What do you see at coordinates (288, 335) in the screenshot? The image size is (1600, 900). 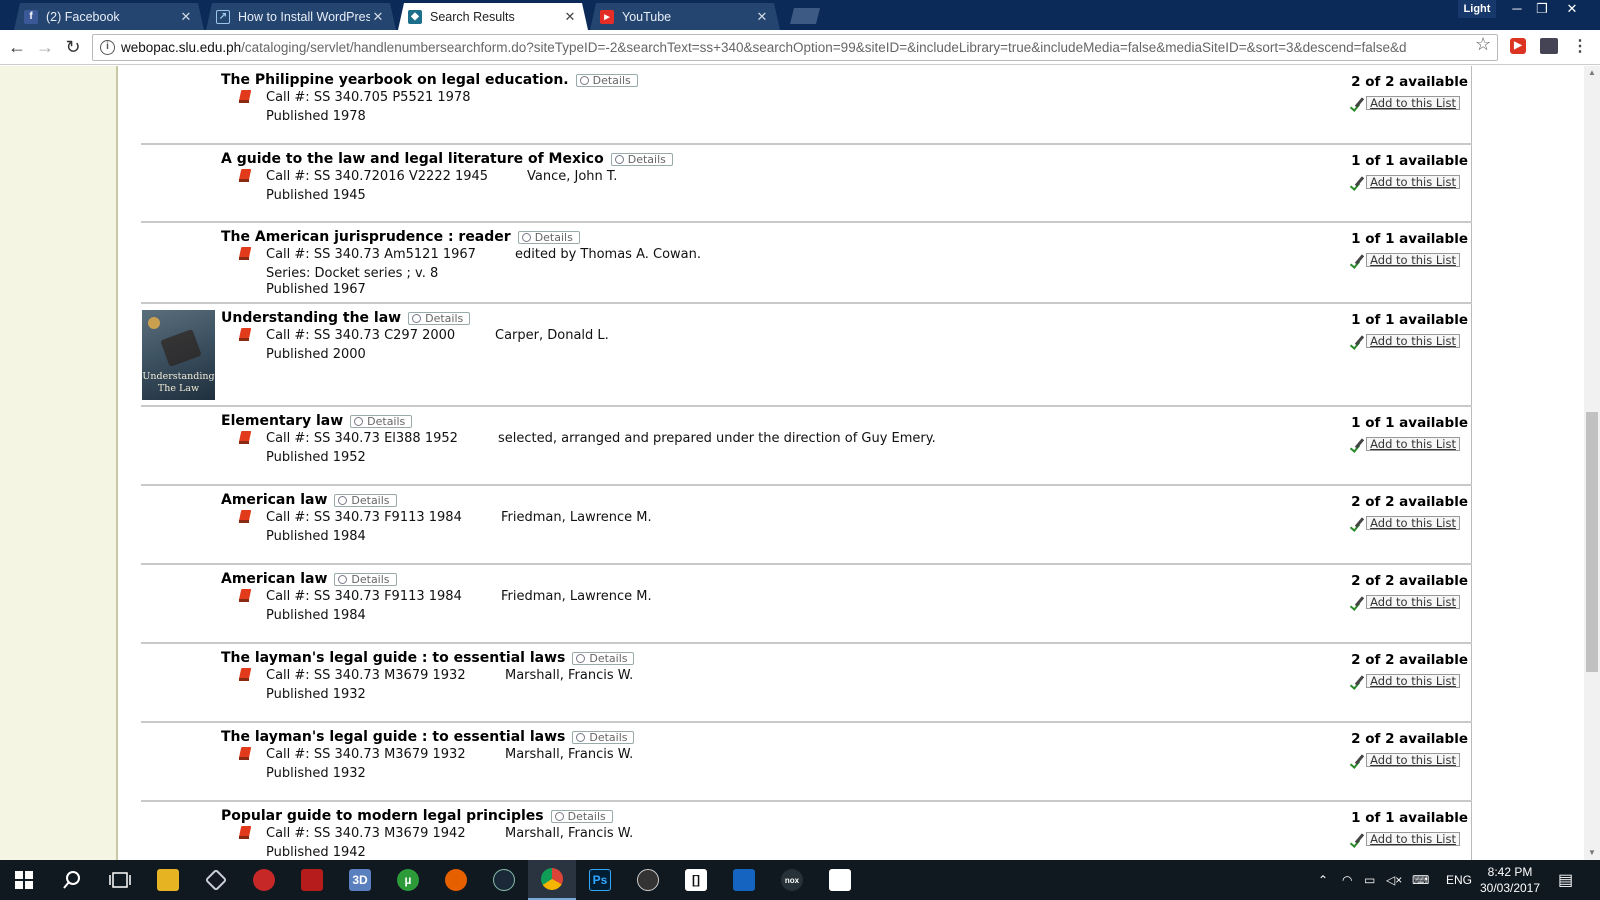 I see `call-label: Call #:` at bounding box center [288, 335].